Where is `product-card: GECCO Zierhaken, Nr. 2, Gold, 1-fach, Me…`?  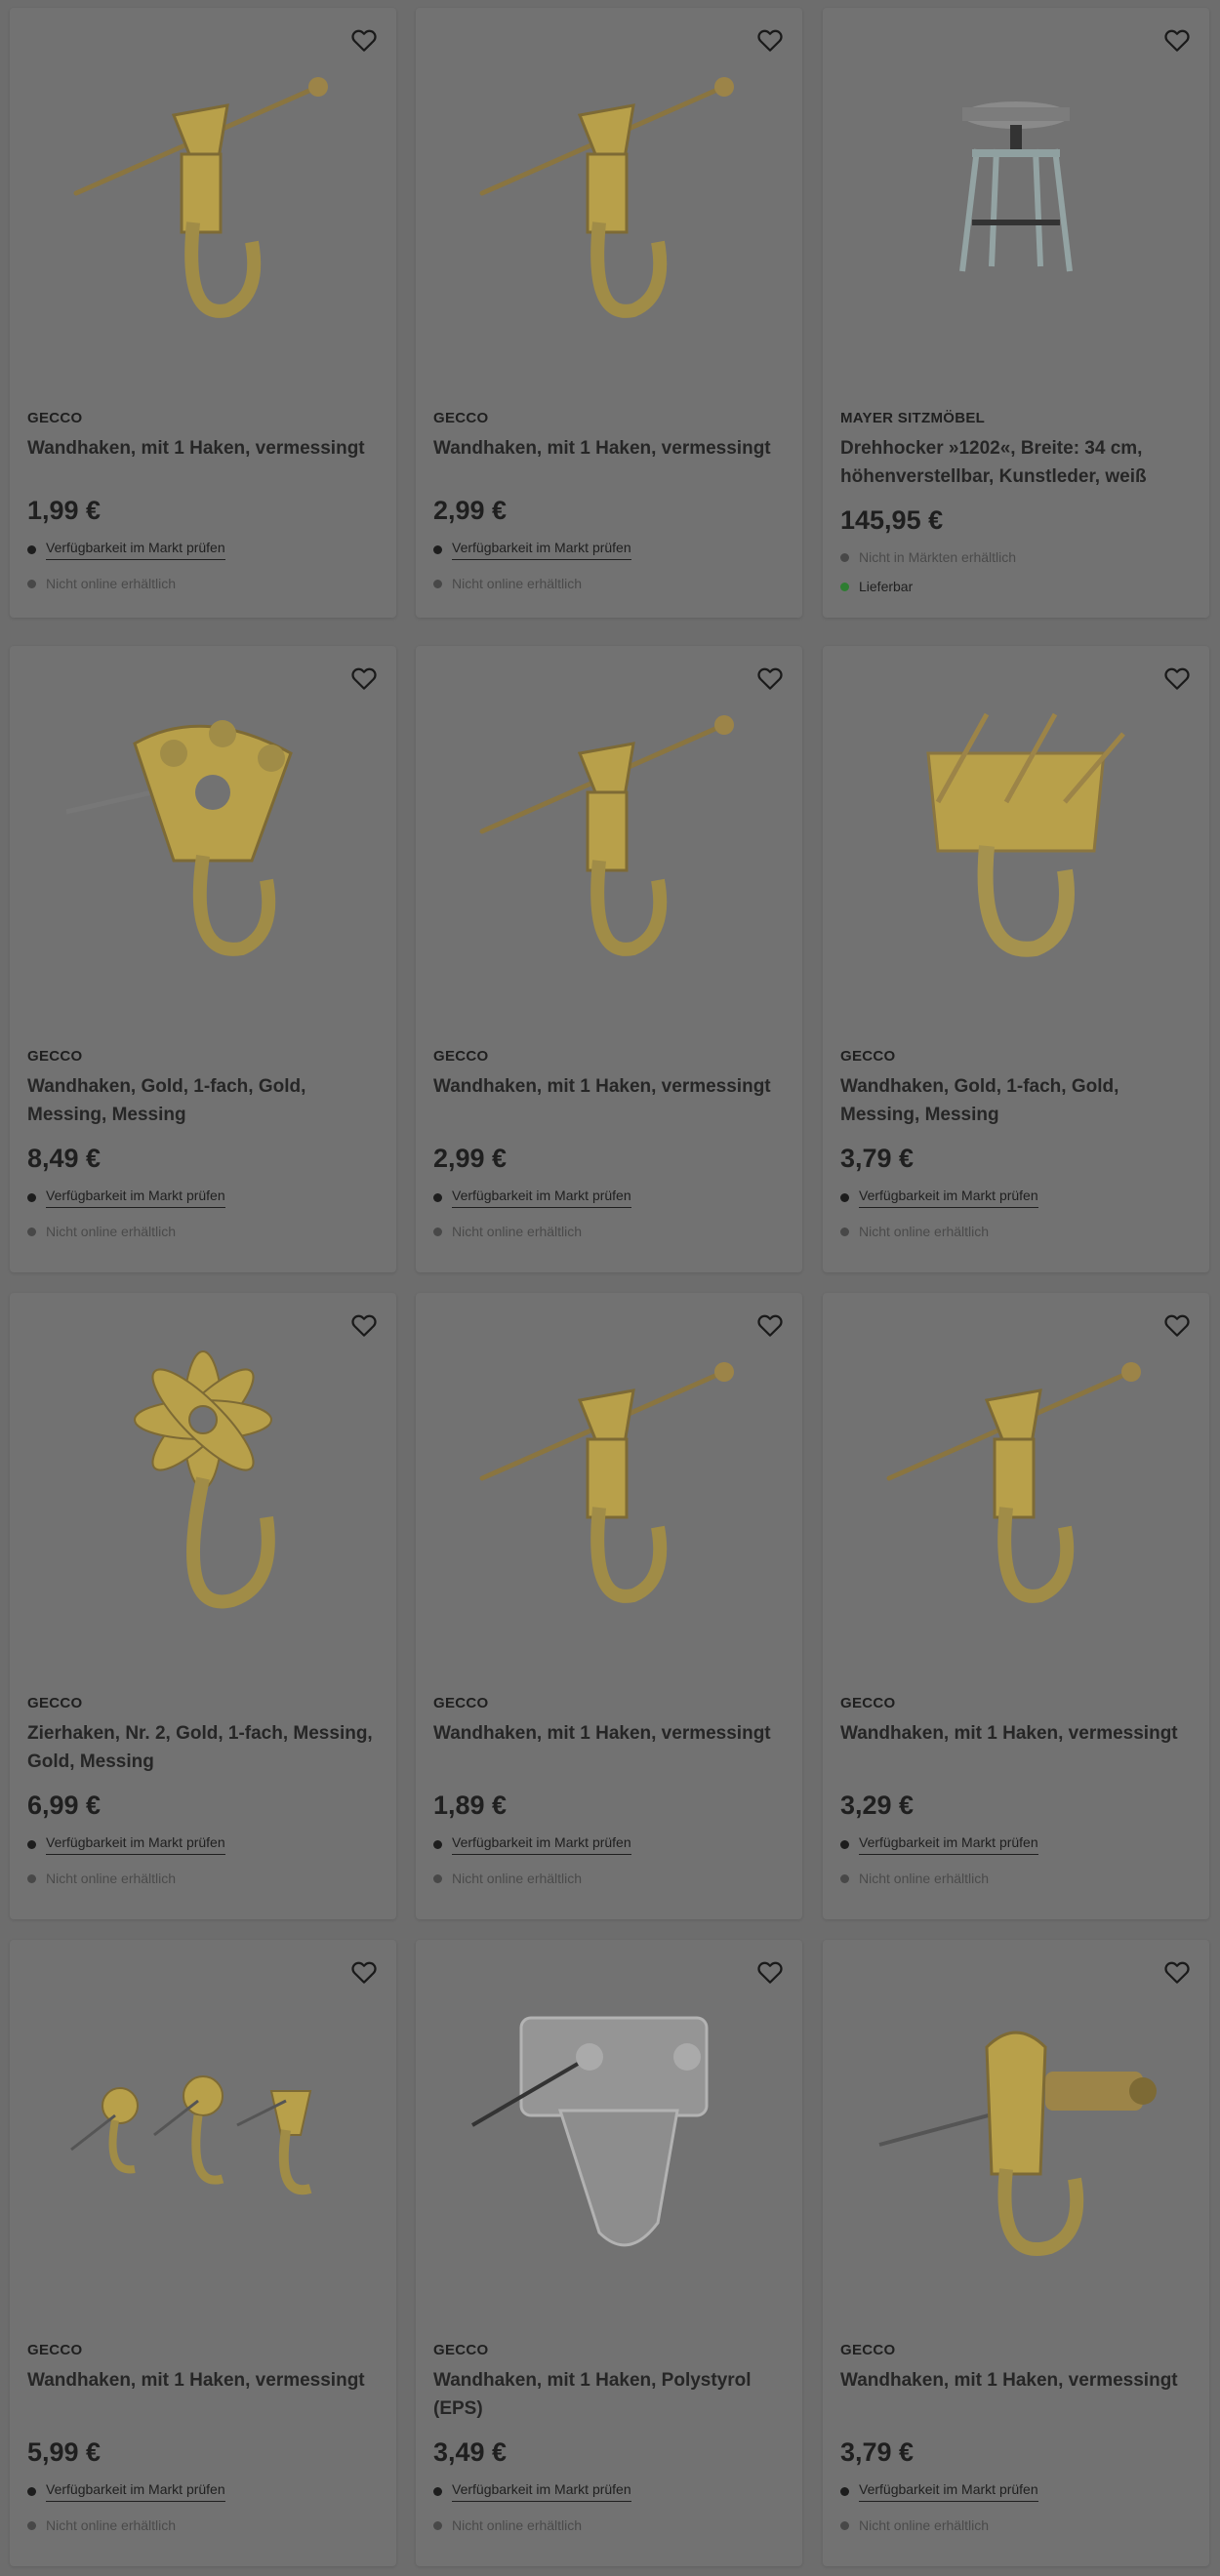
product-card: GECCO Zierhaken, Nr. 2, Gold, 1-fach, Me… is located at coordinates (203, 1606).